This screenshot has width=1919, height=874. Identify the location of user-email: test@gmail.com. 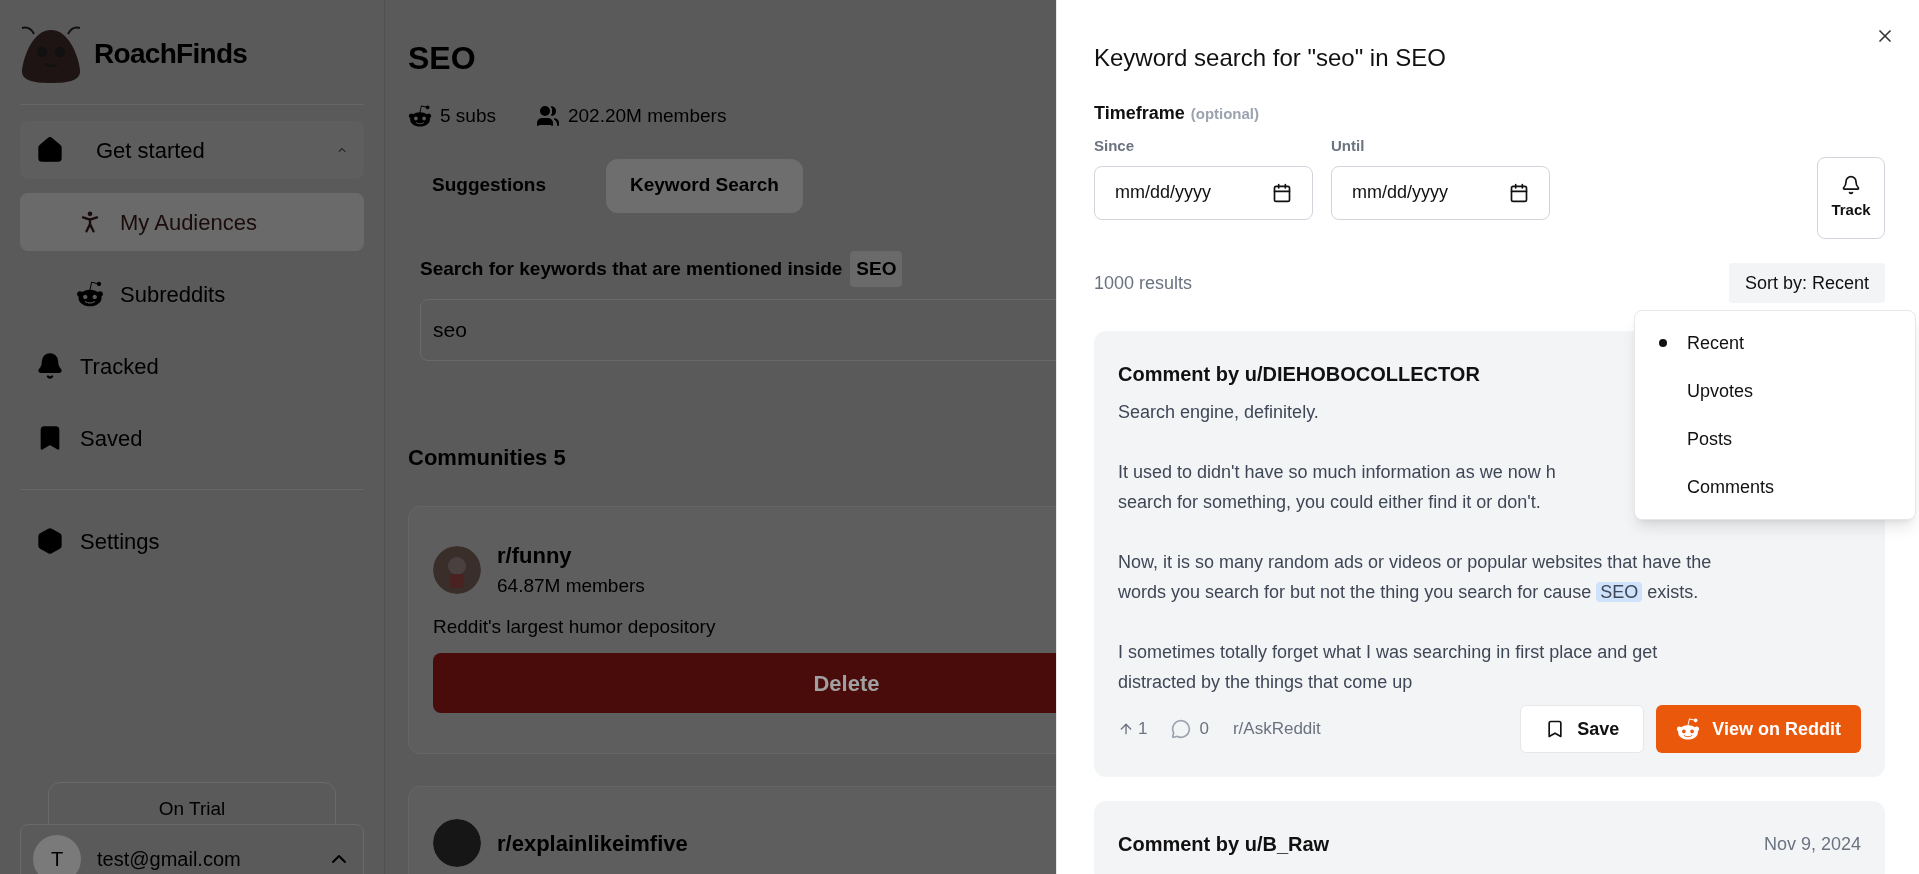
(169, 859).